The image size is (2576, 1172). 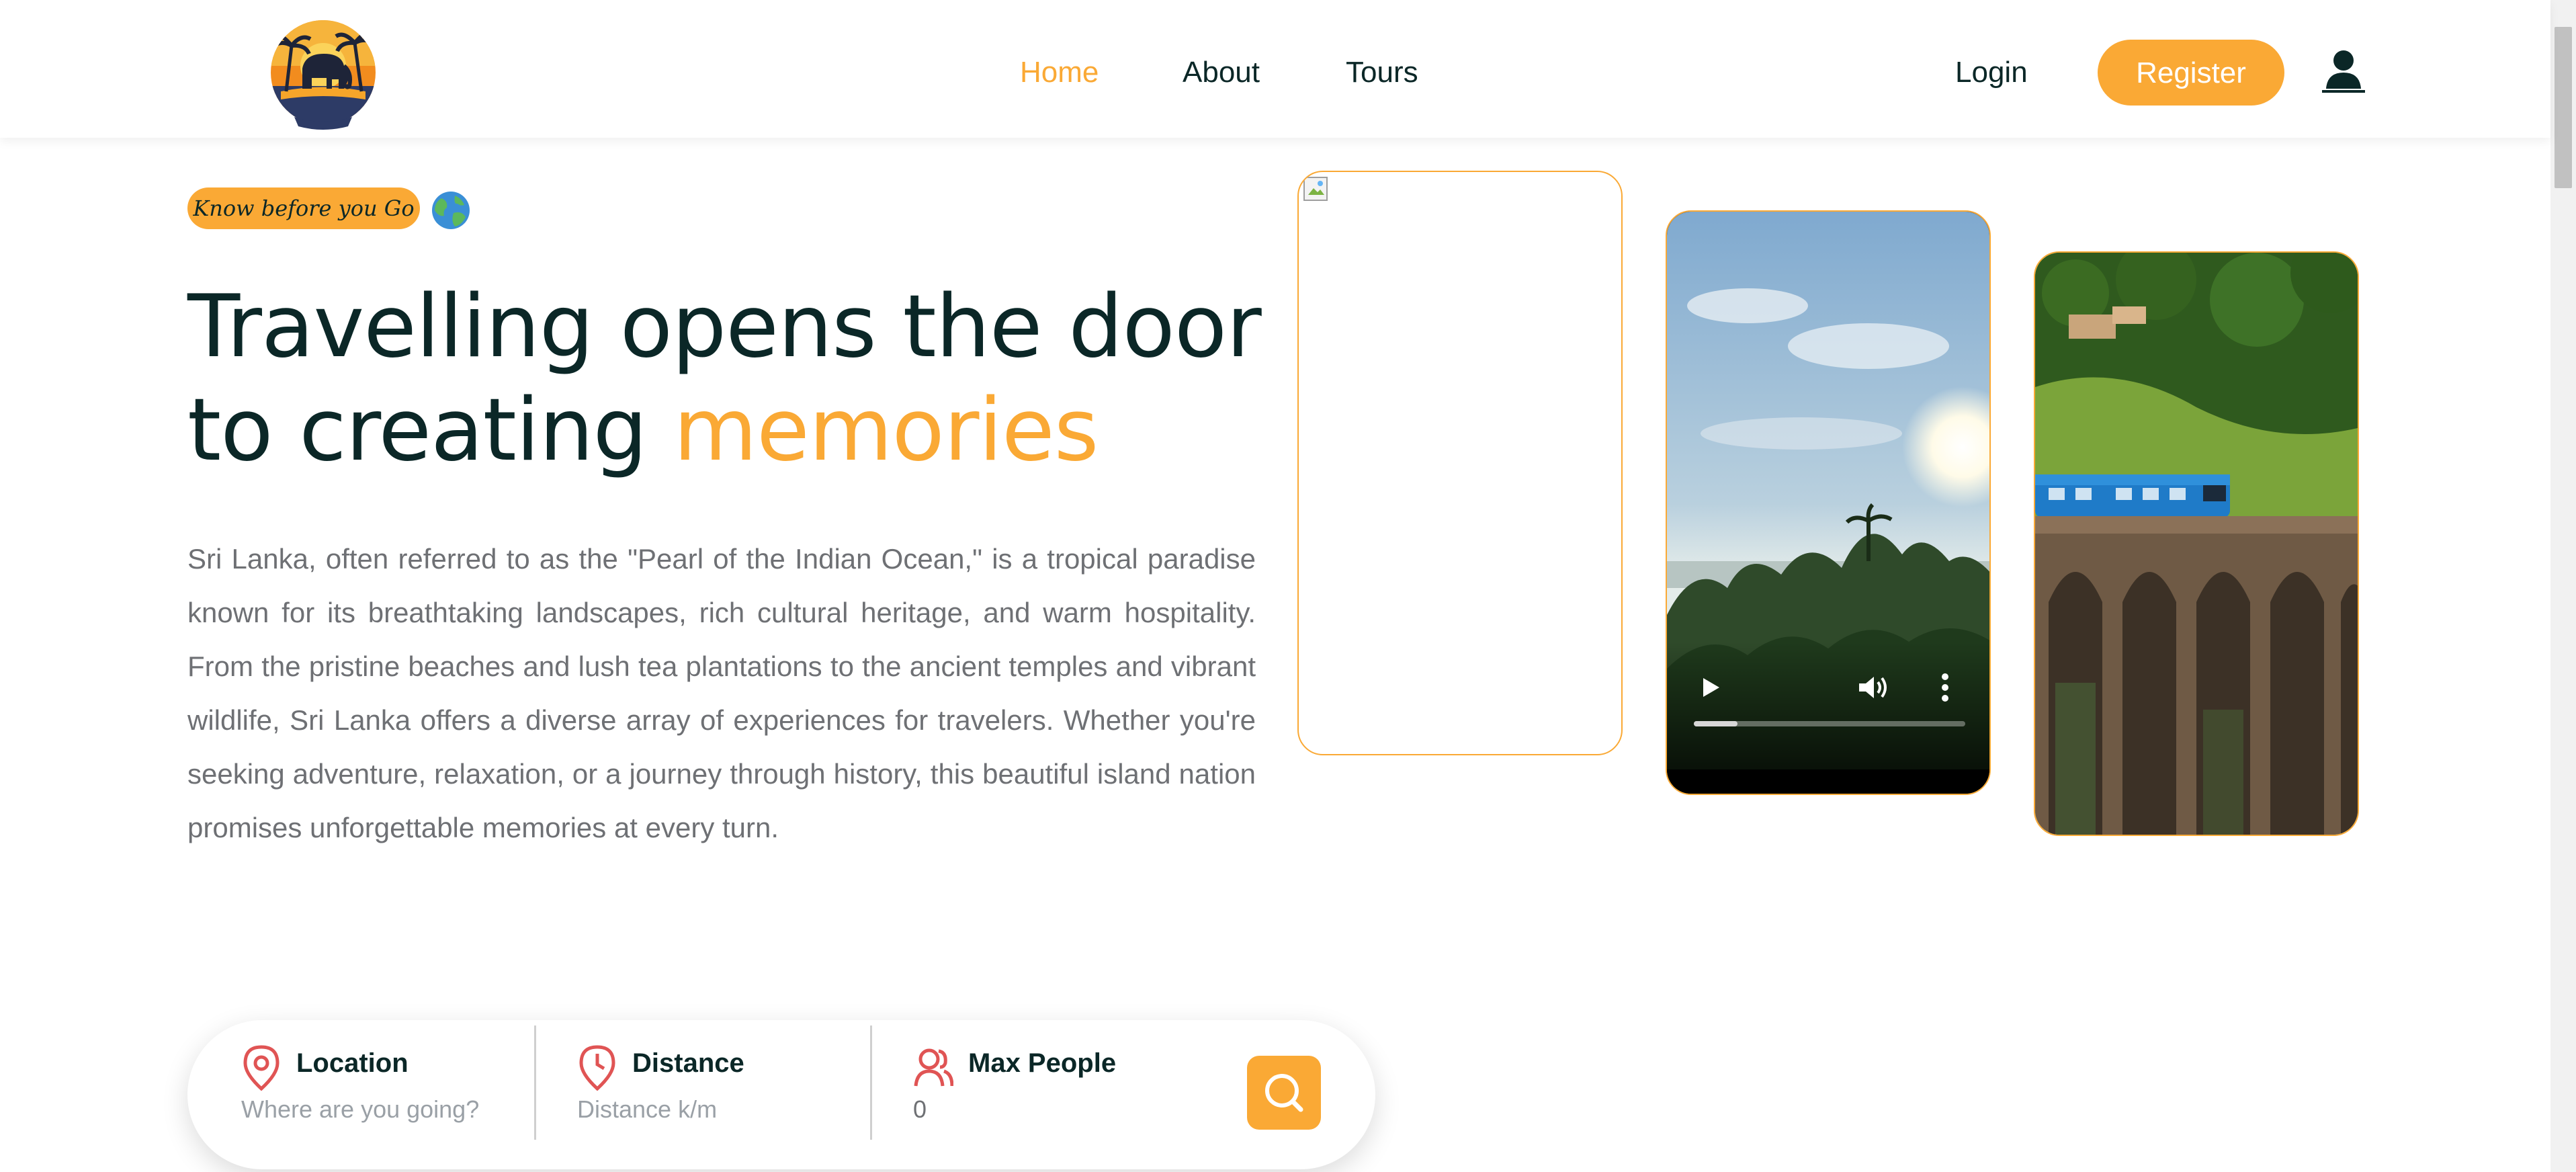 I want to click on video-controls, so click(x=1828, y=706).